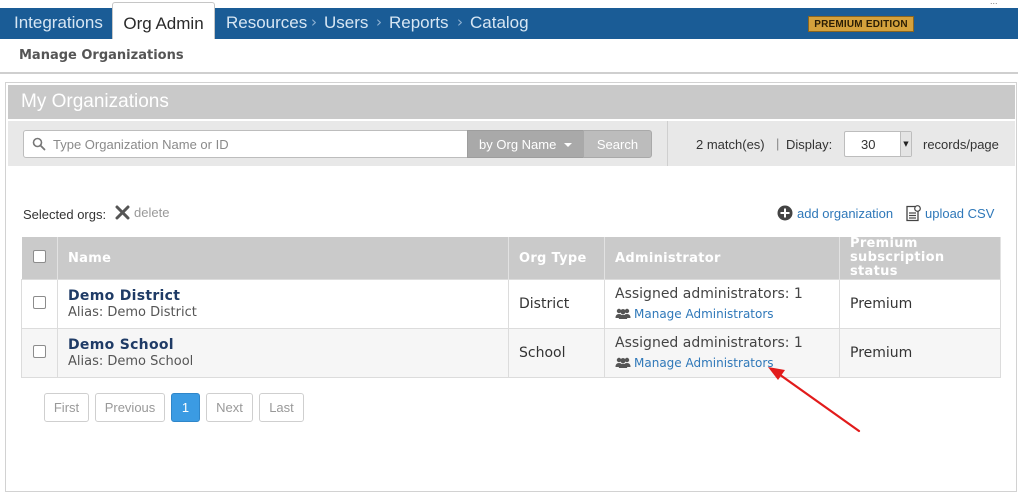  Describe the element at coordinates (509, 56) in the screenshot. I see `sub-nav: Manage Organizations` at that location.